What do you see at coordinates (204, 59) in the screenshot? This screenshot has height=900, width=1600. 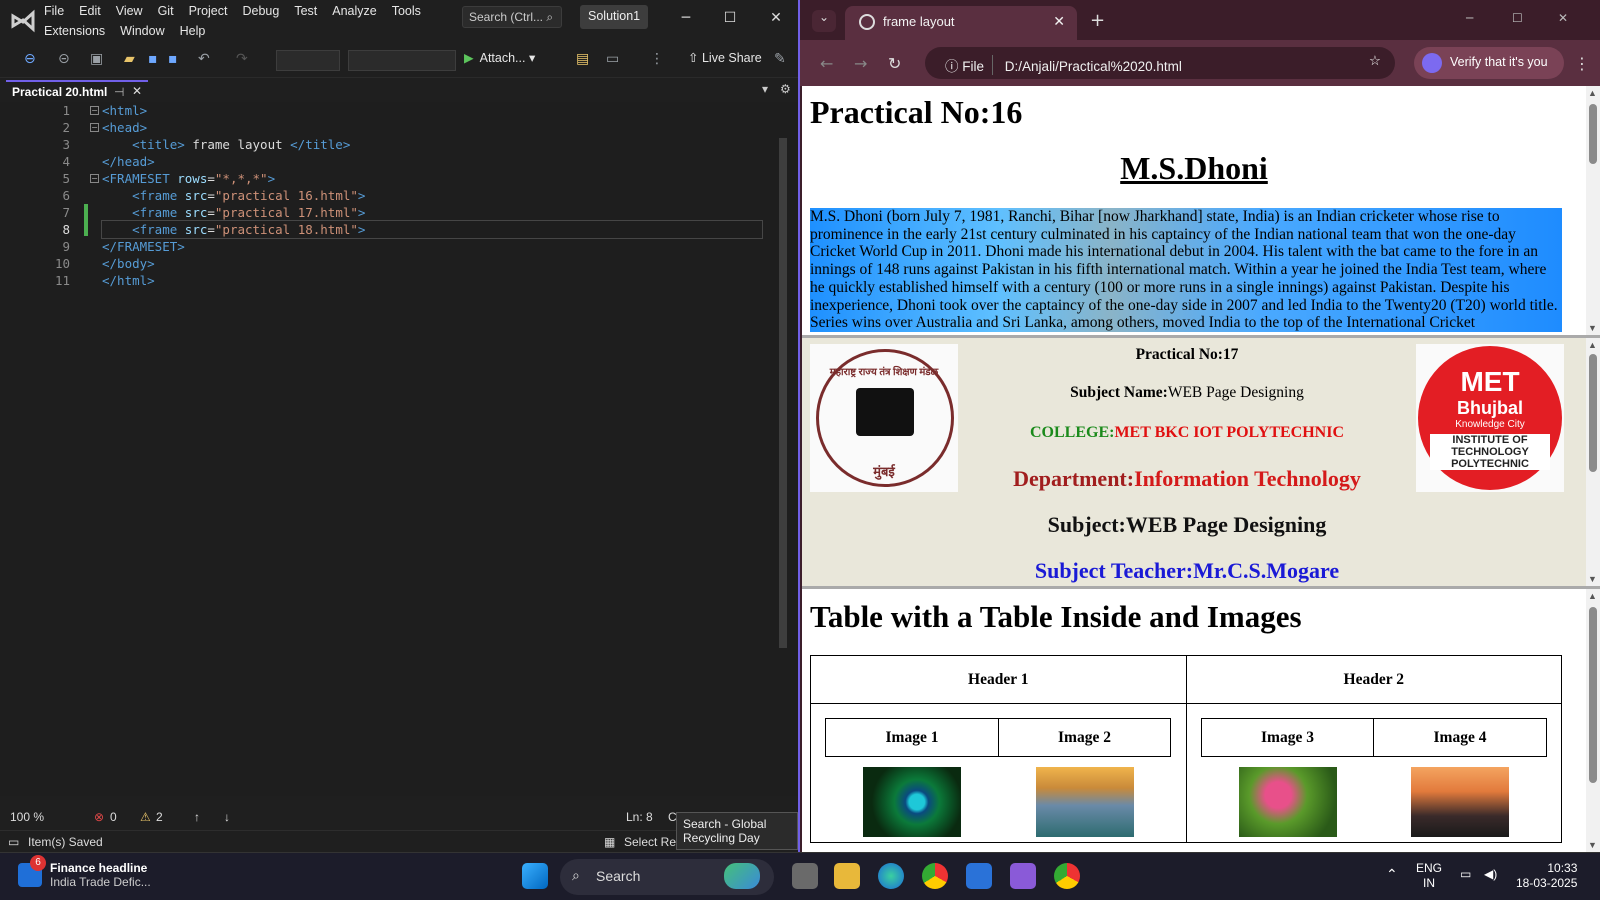 I see `undo-icon: ↶` at bounding box center [204, 59].